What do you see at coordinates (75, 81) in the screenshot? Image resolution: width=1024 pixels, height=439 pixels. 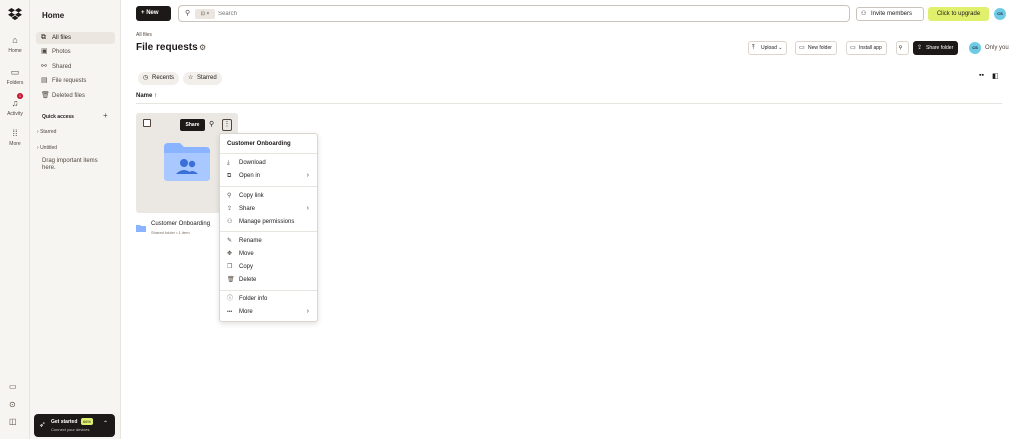 I see `sidebar-item-file-requests: ▤ File requests` at bounding box center [75, 81].